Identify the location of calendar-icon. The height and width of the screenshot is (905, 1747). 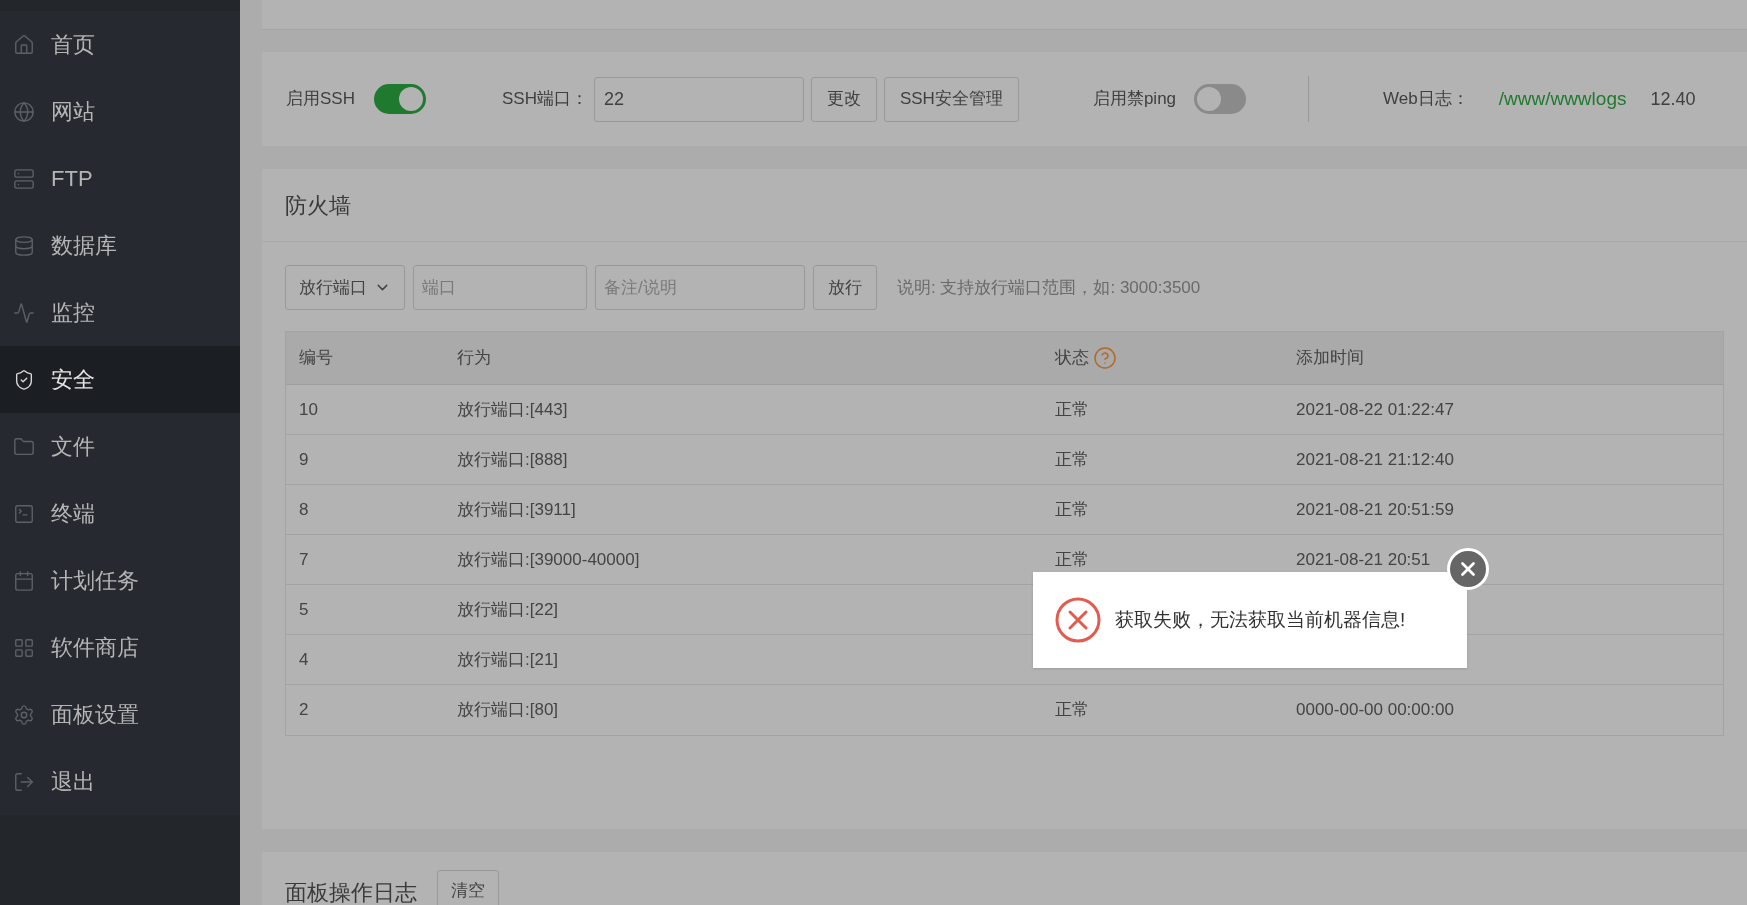
(24, 580).